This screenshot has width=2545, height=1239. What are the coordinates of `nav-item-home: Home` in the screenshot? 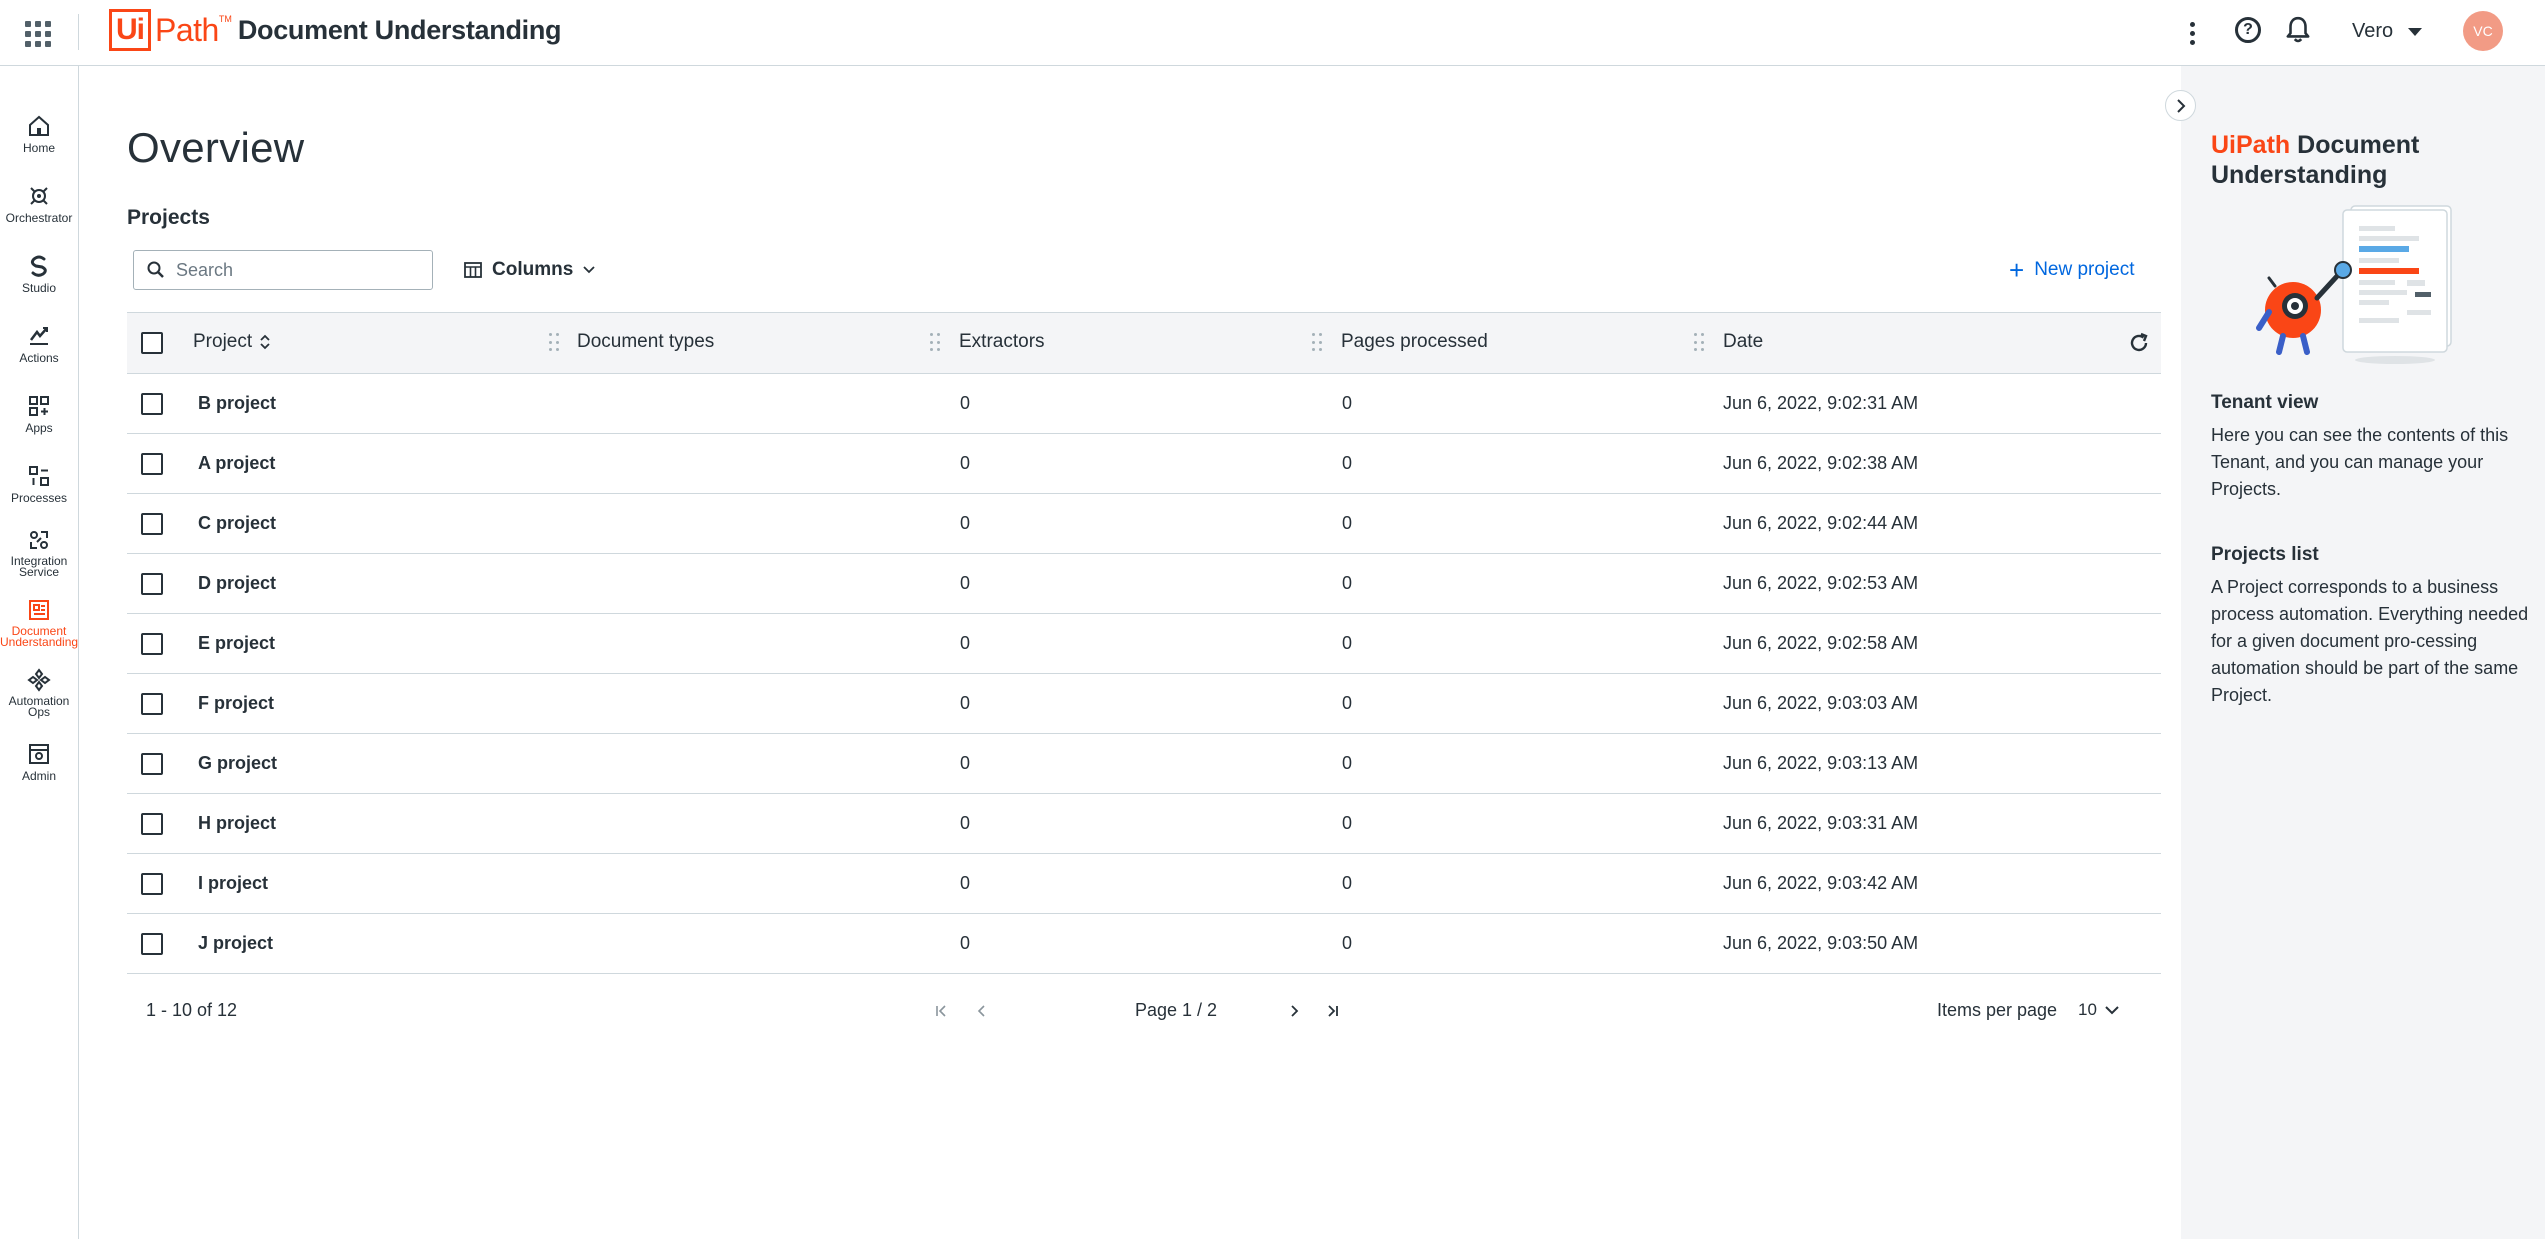 It's located at (39, 134).